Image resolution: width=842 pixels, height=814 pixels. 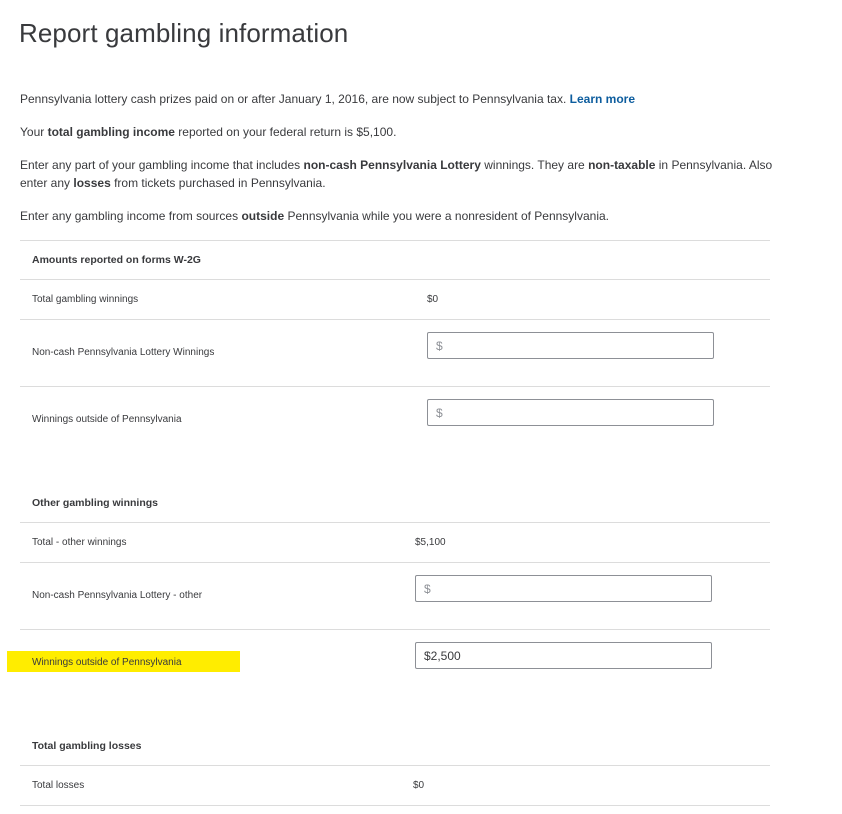 I want to click on other-total-value: $5,100, so click(x=430, y=542).